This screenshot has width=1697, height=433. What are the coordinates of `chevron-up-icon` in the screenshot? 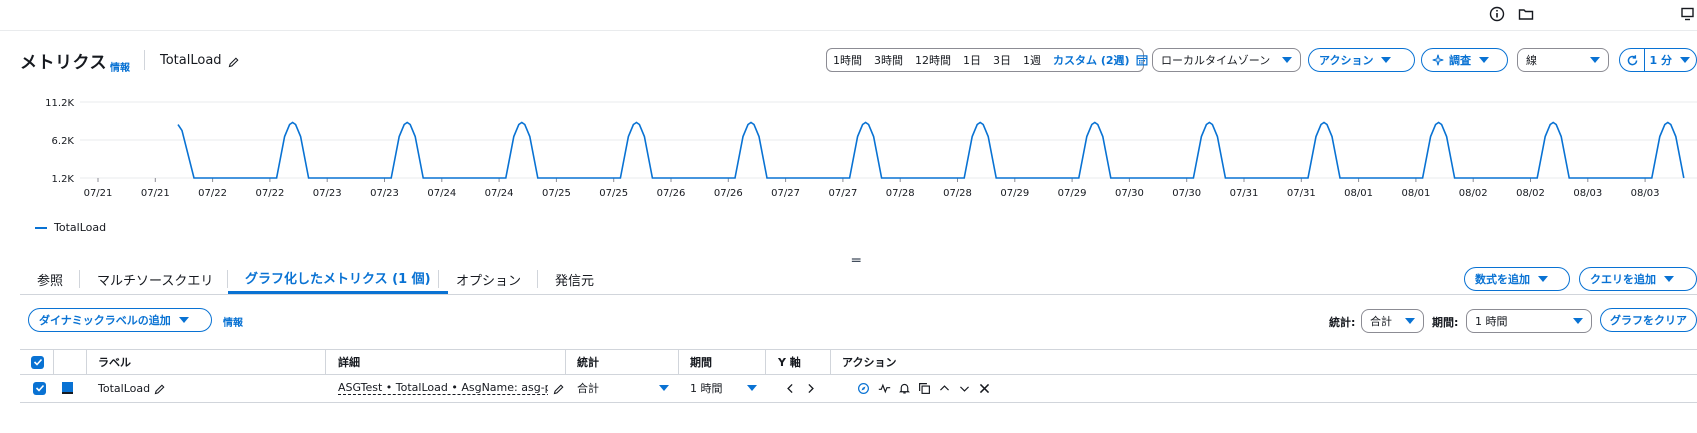 It's located at (944, 388).